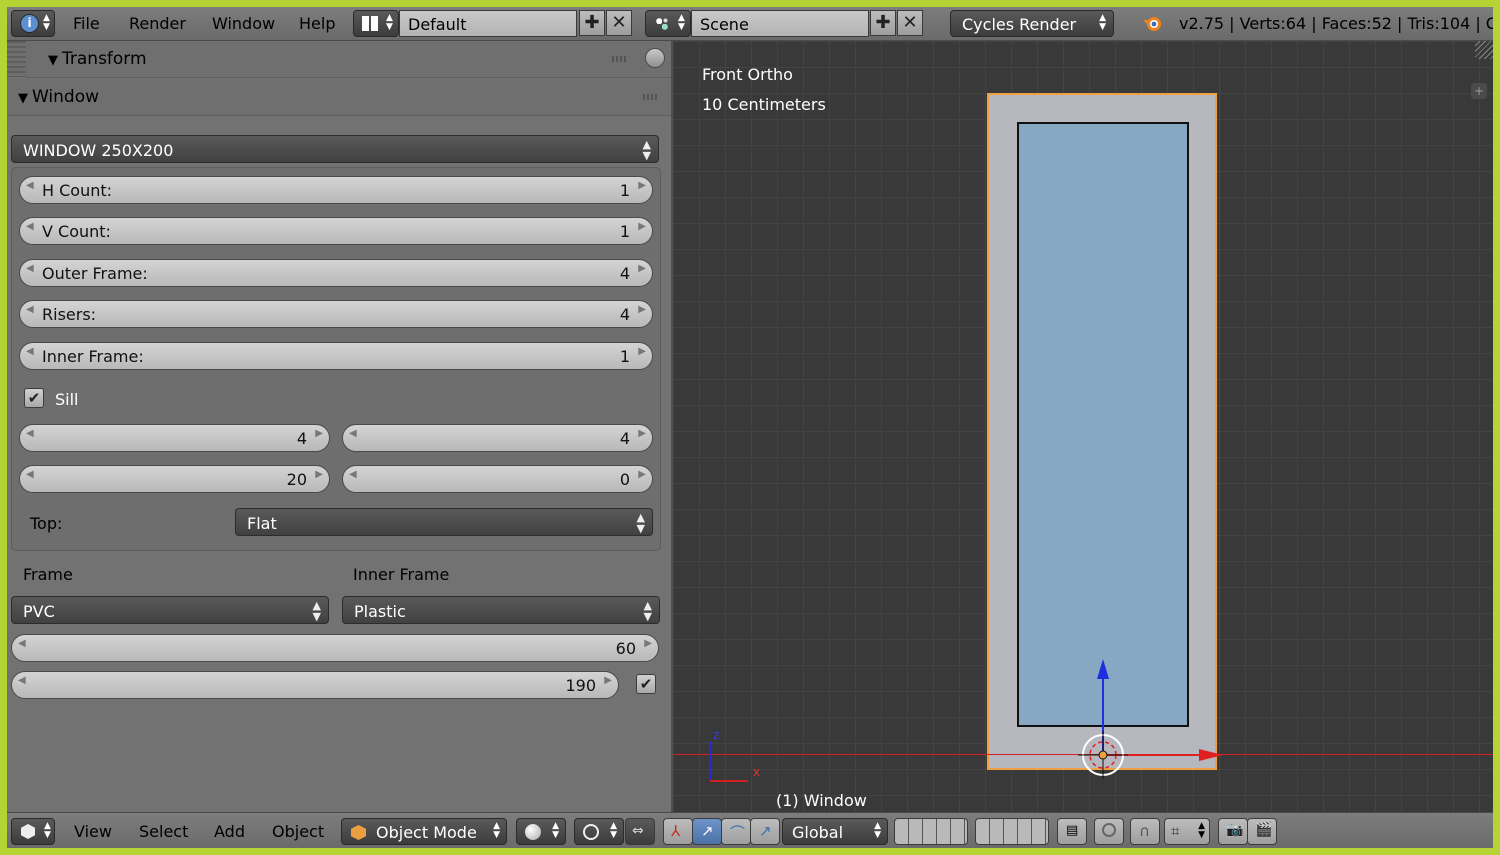 The width and height of the screenshot is (1500, 855). Describe the element at coordinates (646, 684) in the screenshot. I see `height-checkbox: ✔` at that location.